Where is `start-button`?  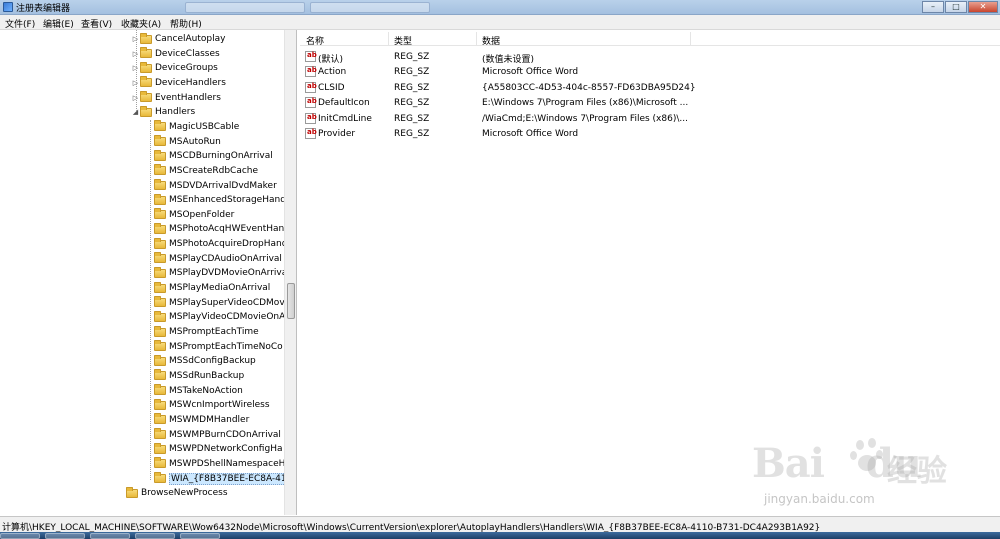 start-button is located at coordinates (20, 536).